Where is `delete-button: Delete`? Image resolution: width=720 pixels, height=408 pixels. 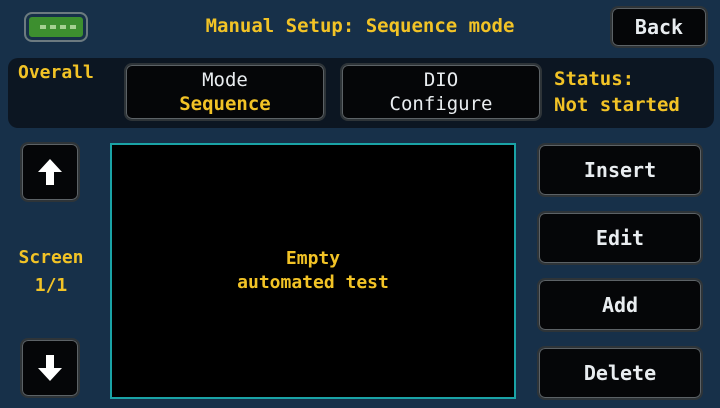
delete-button: Delete is located at coordinates (620, 373).